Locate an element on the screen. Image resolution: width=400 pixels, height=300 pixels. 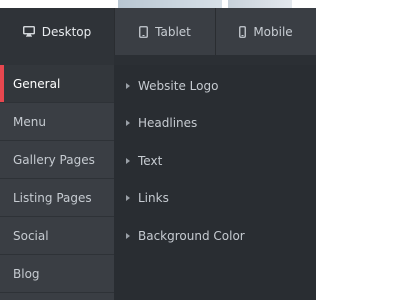
mobile-icon is located at coordinates (243, 31).